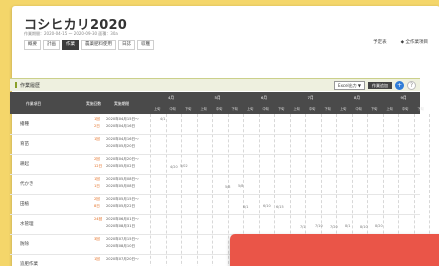 This screenshot has height=266, width=439. Describe the element at coordinates (16, 85) in the screenshot. I see `section-marker` at that location.